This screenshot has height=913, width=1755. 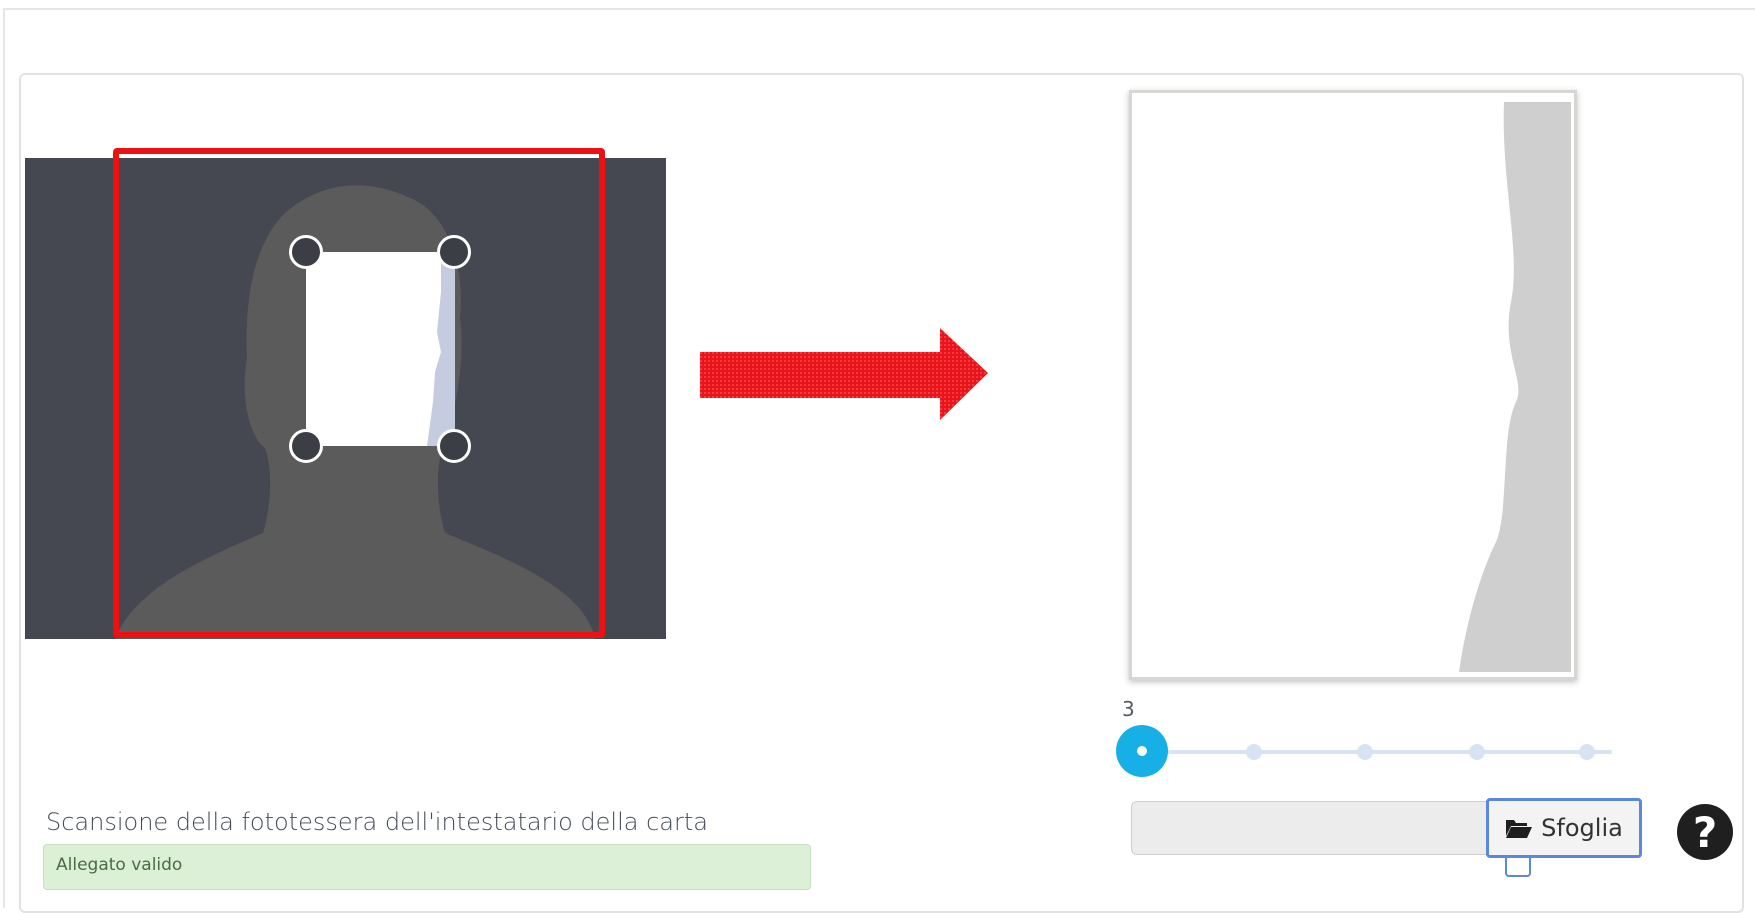 What do you see at coordinates (441, 349) in the screenshot?
I see `selection-shadow` at bounding box center [441, 349].